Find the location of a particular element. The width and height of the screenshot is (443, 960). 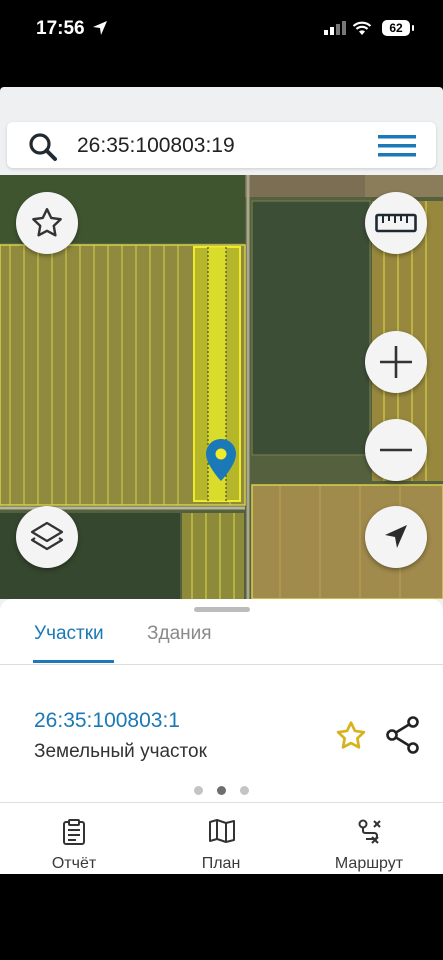

plus-icon is located at coordinates (396, 362).